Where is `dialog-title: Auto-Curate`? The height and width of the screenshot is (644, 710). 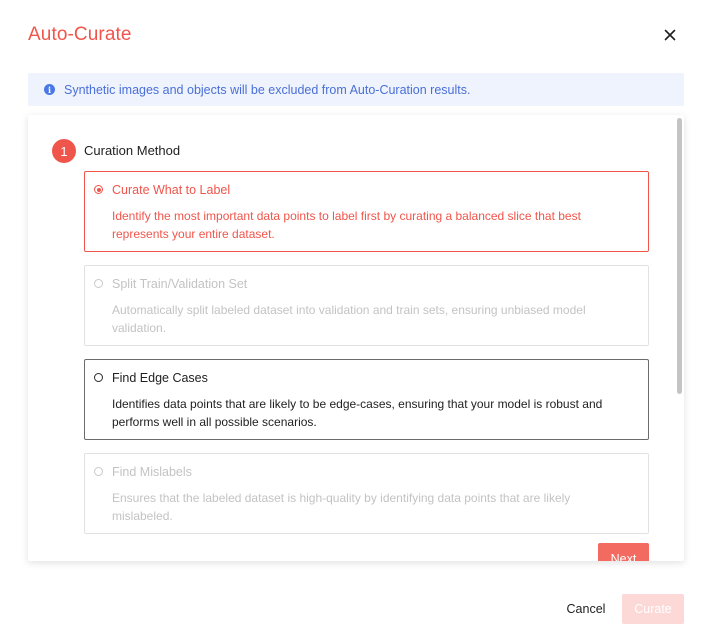
dialog-title: Auto-Curate is located at coordinates (80, 34).